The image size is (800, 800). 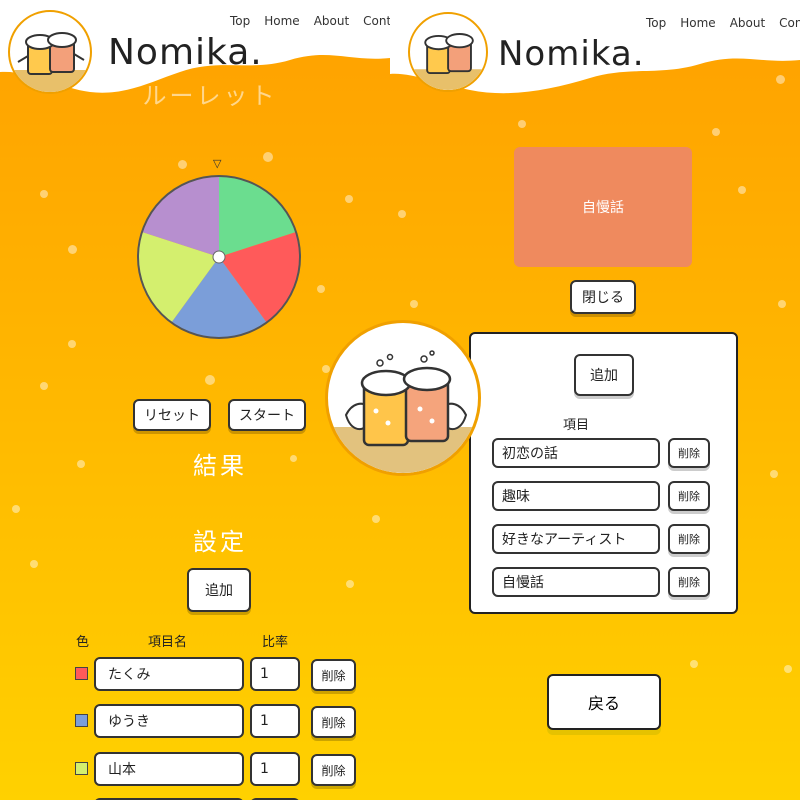 I want to click on reset-button: リセット, so click(x=172, y=415).